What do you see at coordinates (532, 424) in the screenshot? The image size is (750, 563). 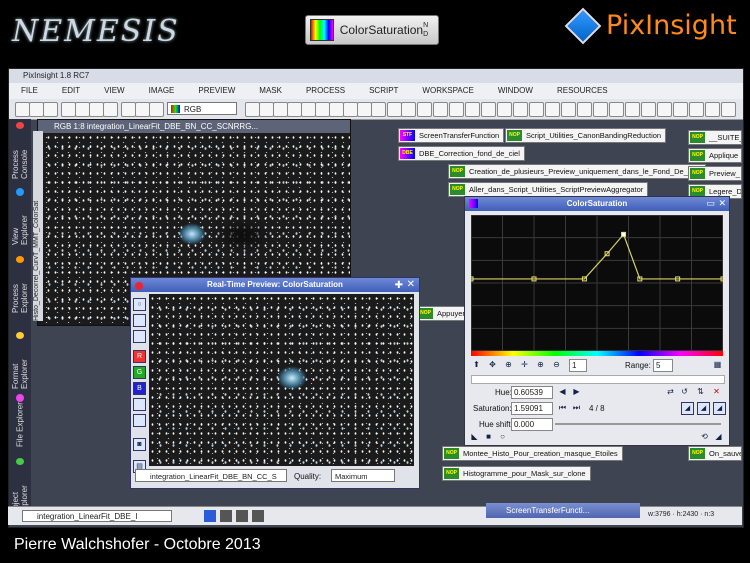 I see `hue-shift-input: 0.000` at bounding box center [532, 424].